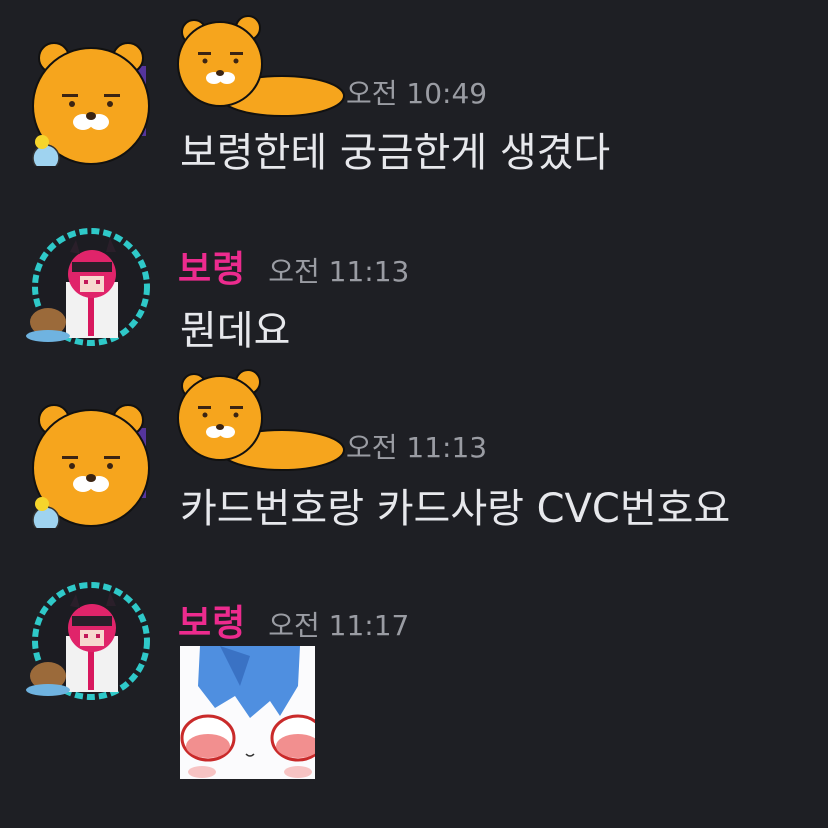 This screenshot has height=828, width=828. I want to click on image-attachment, so click(247, 712).